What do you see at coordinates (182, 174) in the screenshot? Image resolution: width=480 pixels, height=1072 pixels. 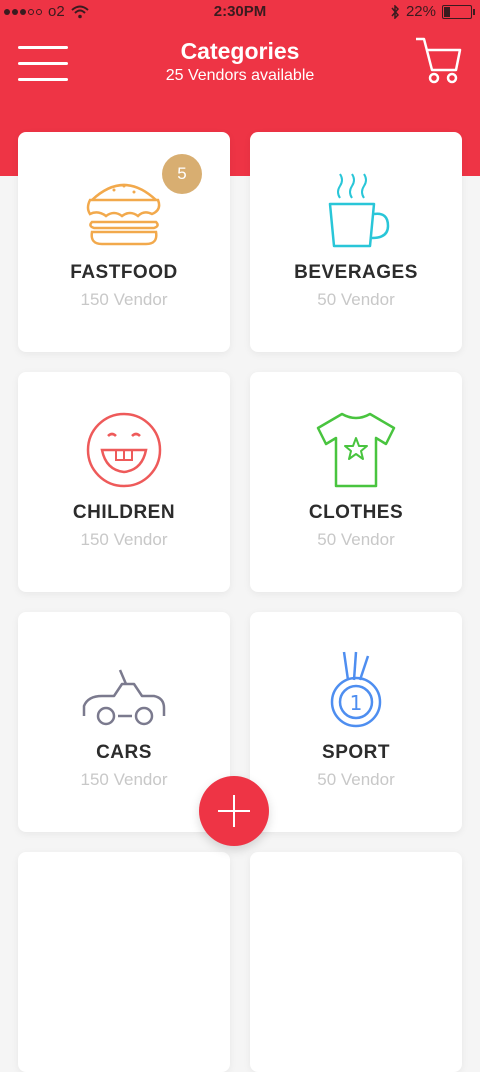 I see `notification-badge: 5` at bounding box center [182, 174].